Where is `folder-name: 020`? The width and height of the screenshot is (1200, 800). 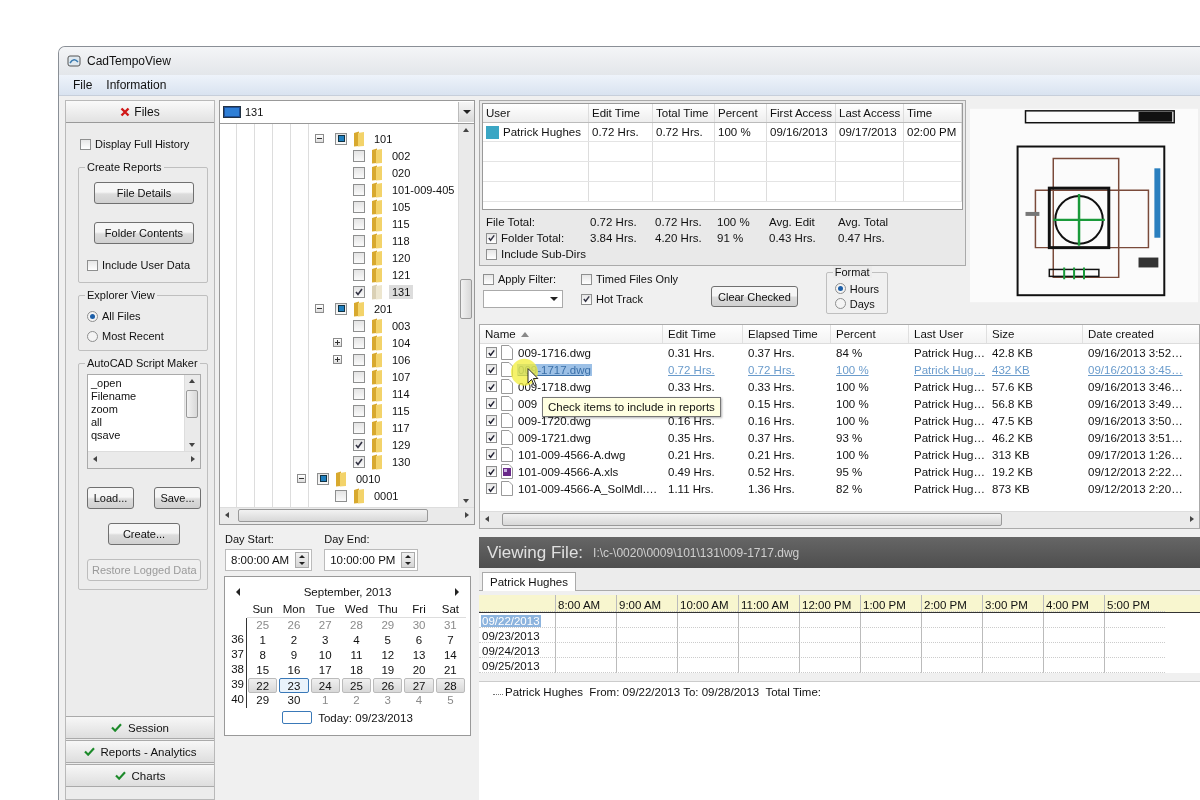
folder-name: 020 is located at coordinates (401, 172).